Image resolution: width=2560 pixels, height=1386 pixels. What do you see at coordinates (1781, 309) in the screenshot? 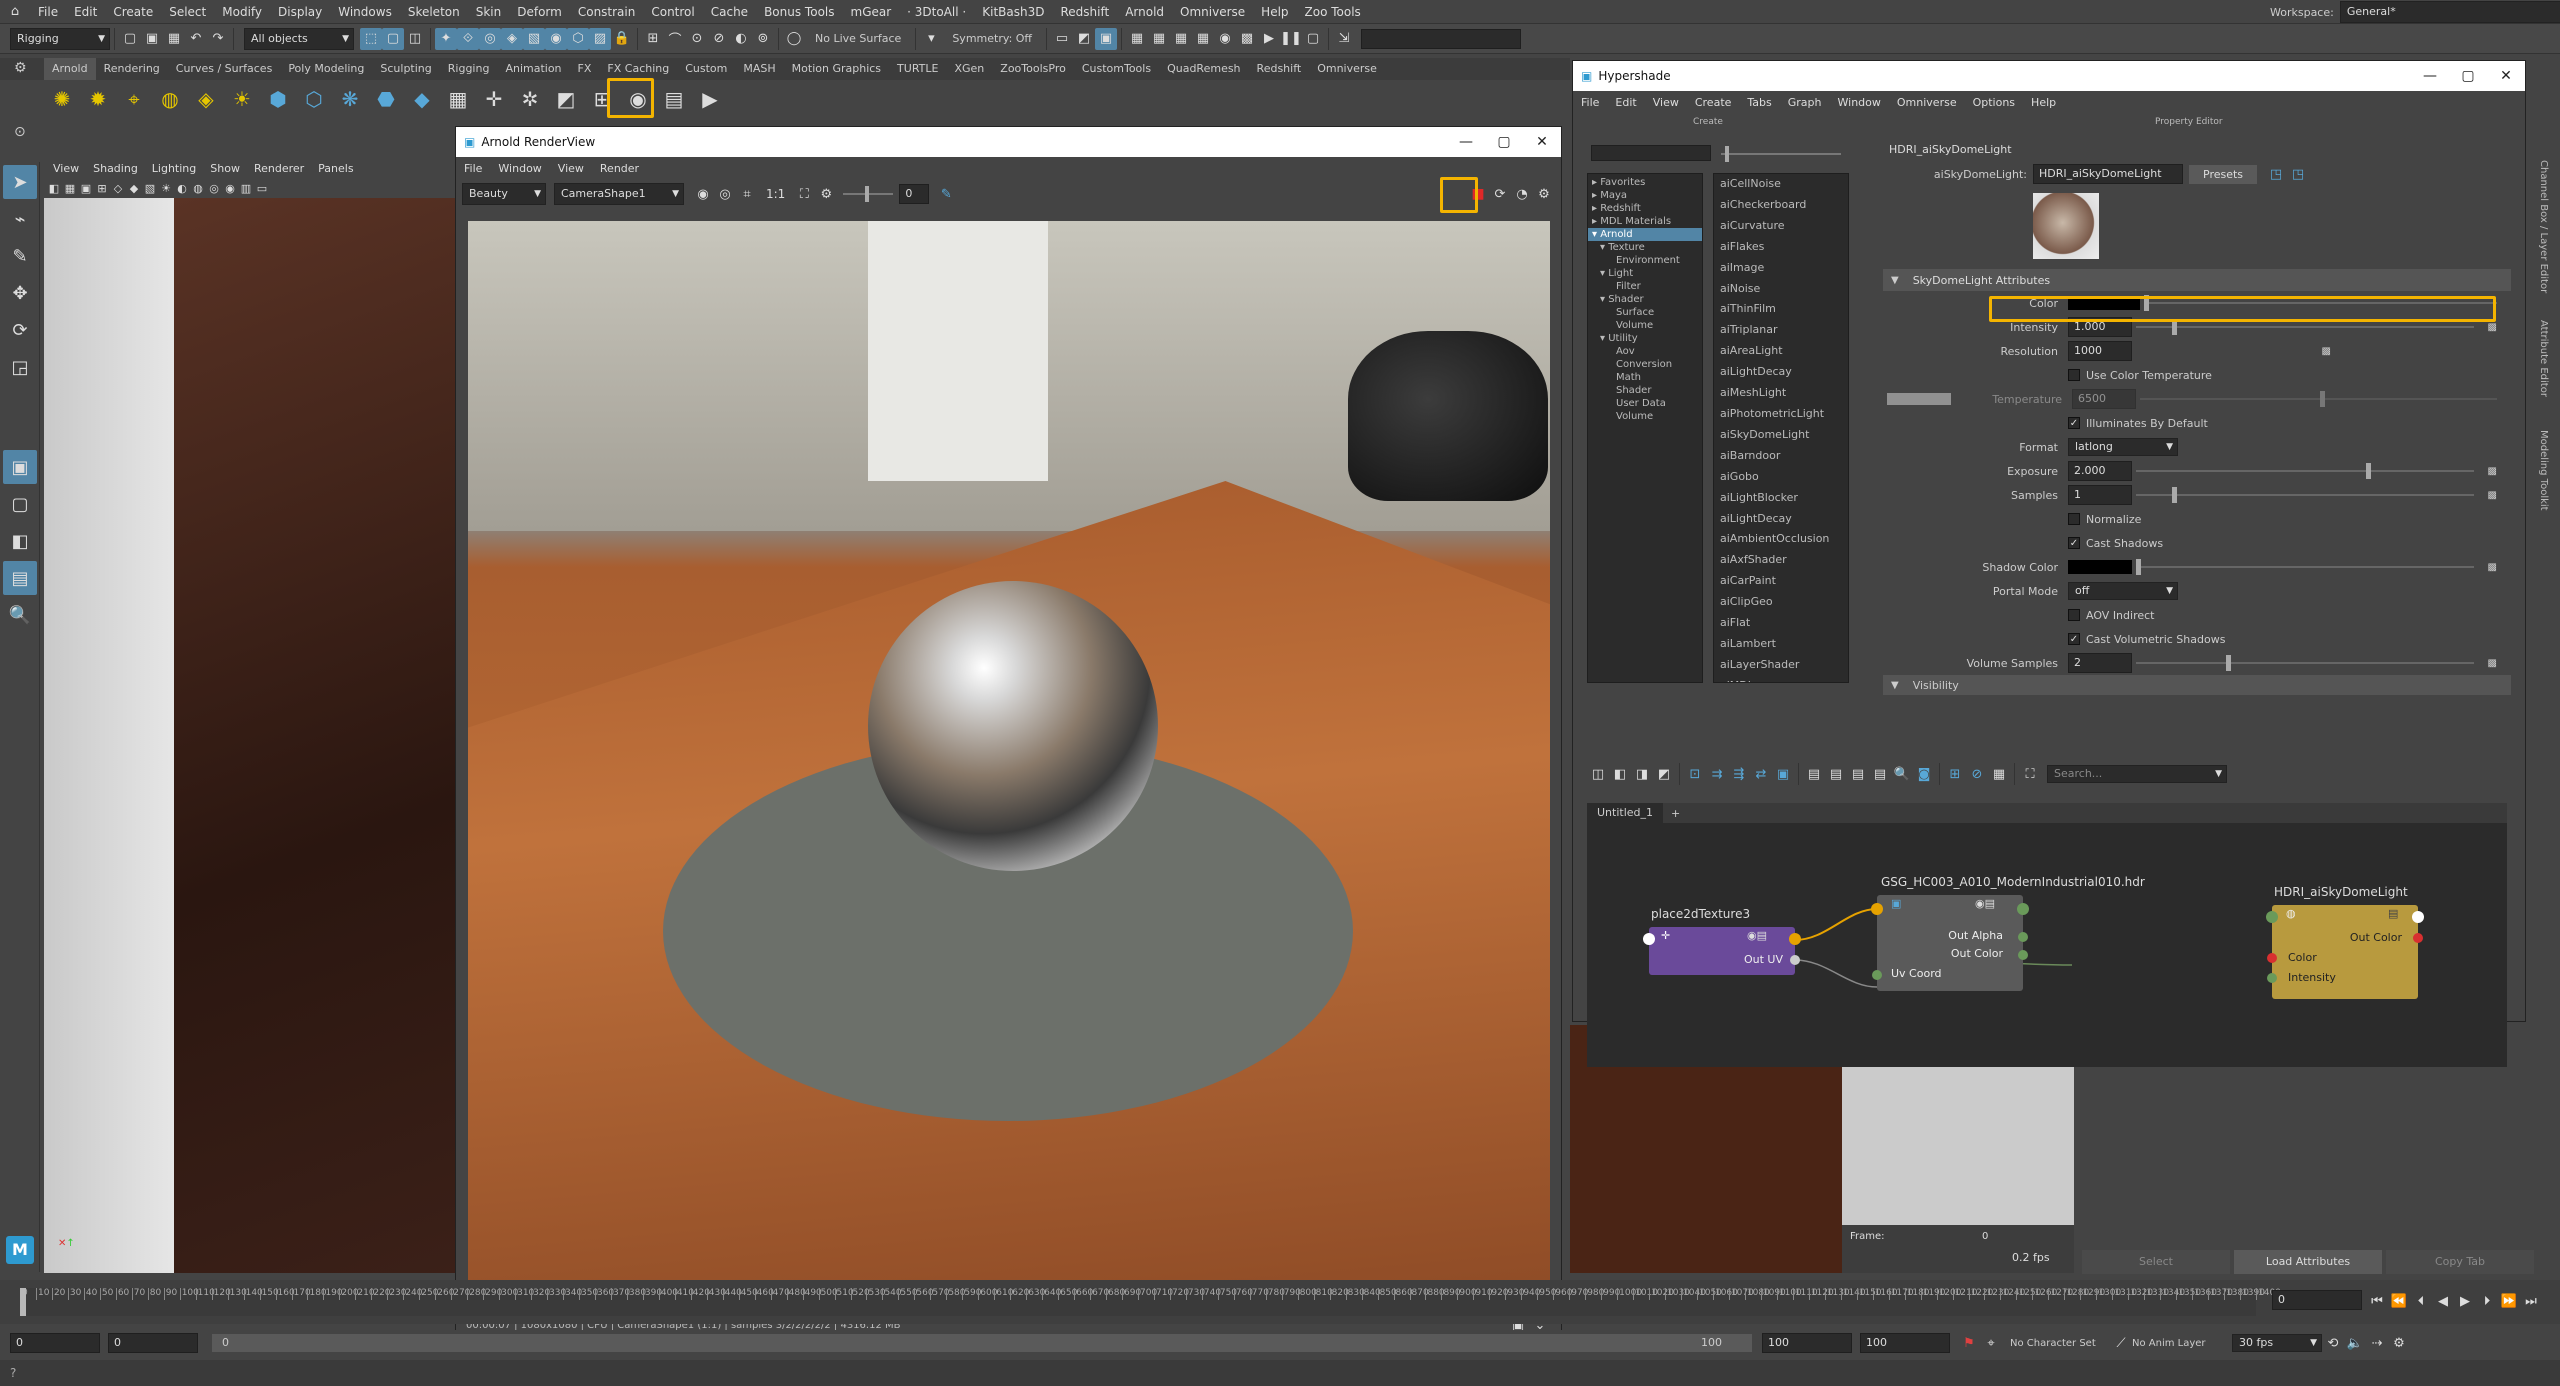
I see `node-list-item: aiThinFilm` at bounding box center [1781, 309].